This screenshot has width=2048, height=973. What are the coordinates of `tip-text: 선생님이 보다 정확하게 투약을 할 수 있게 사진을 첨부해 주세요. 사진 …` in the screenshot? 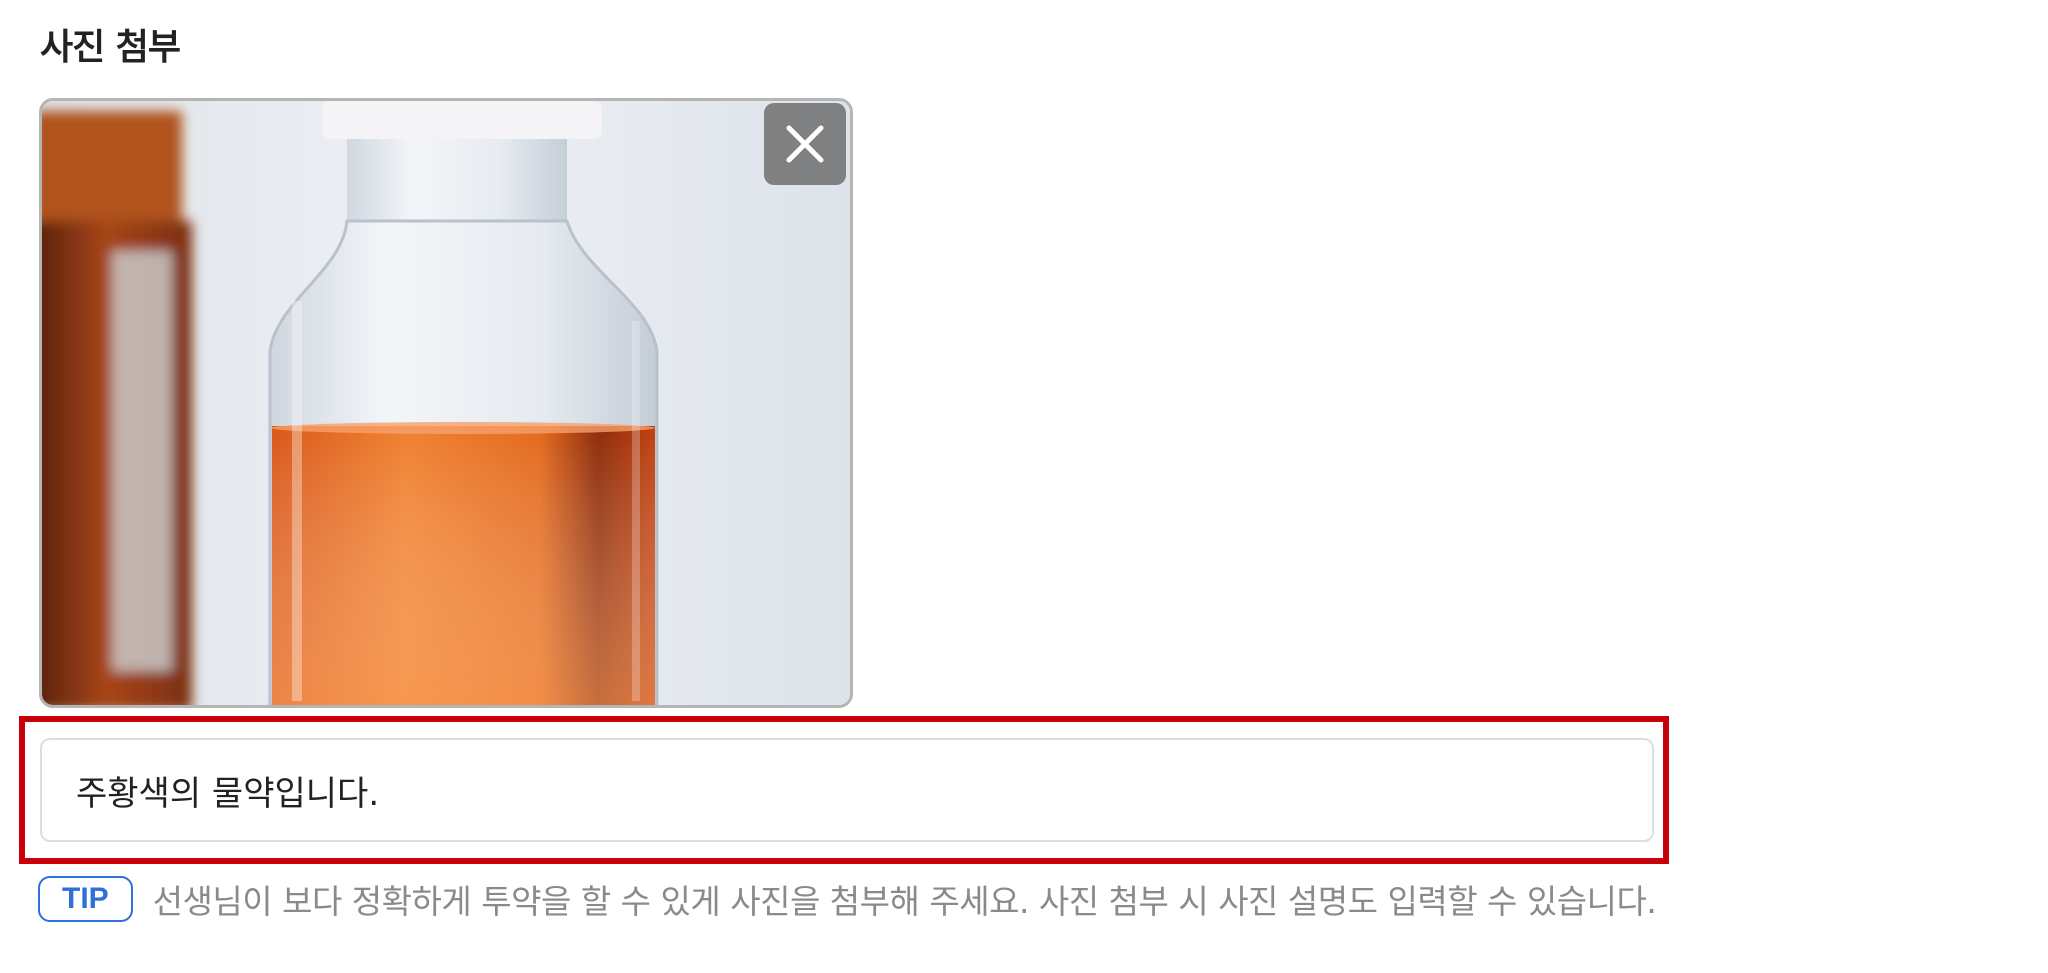 It's located at (904, 901).